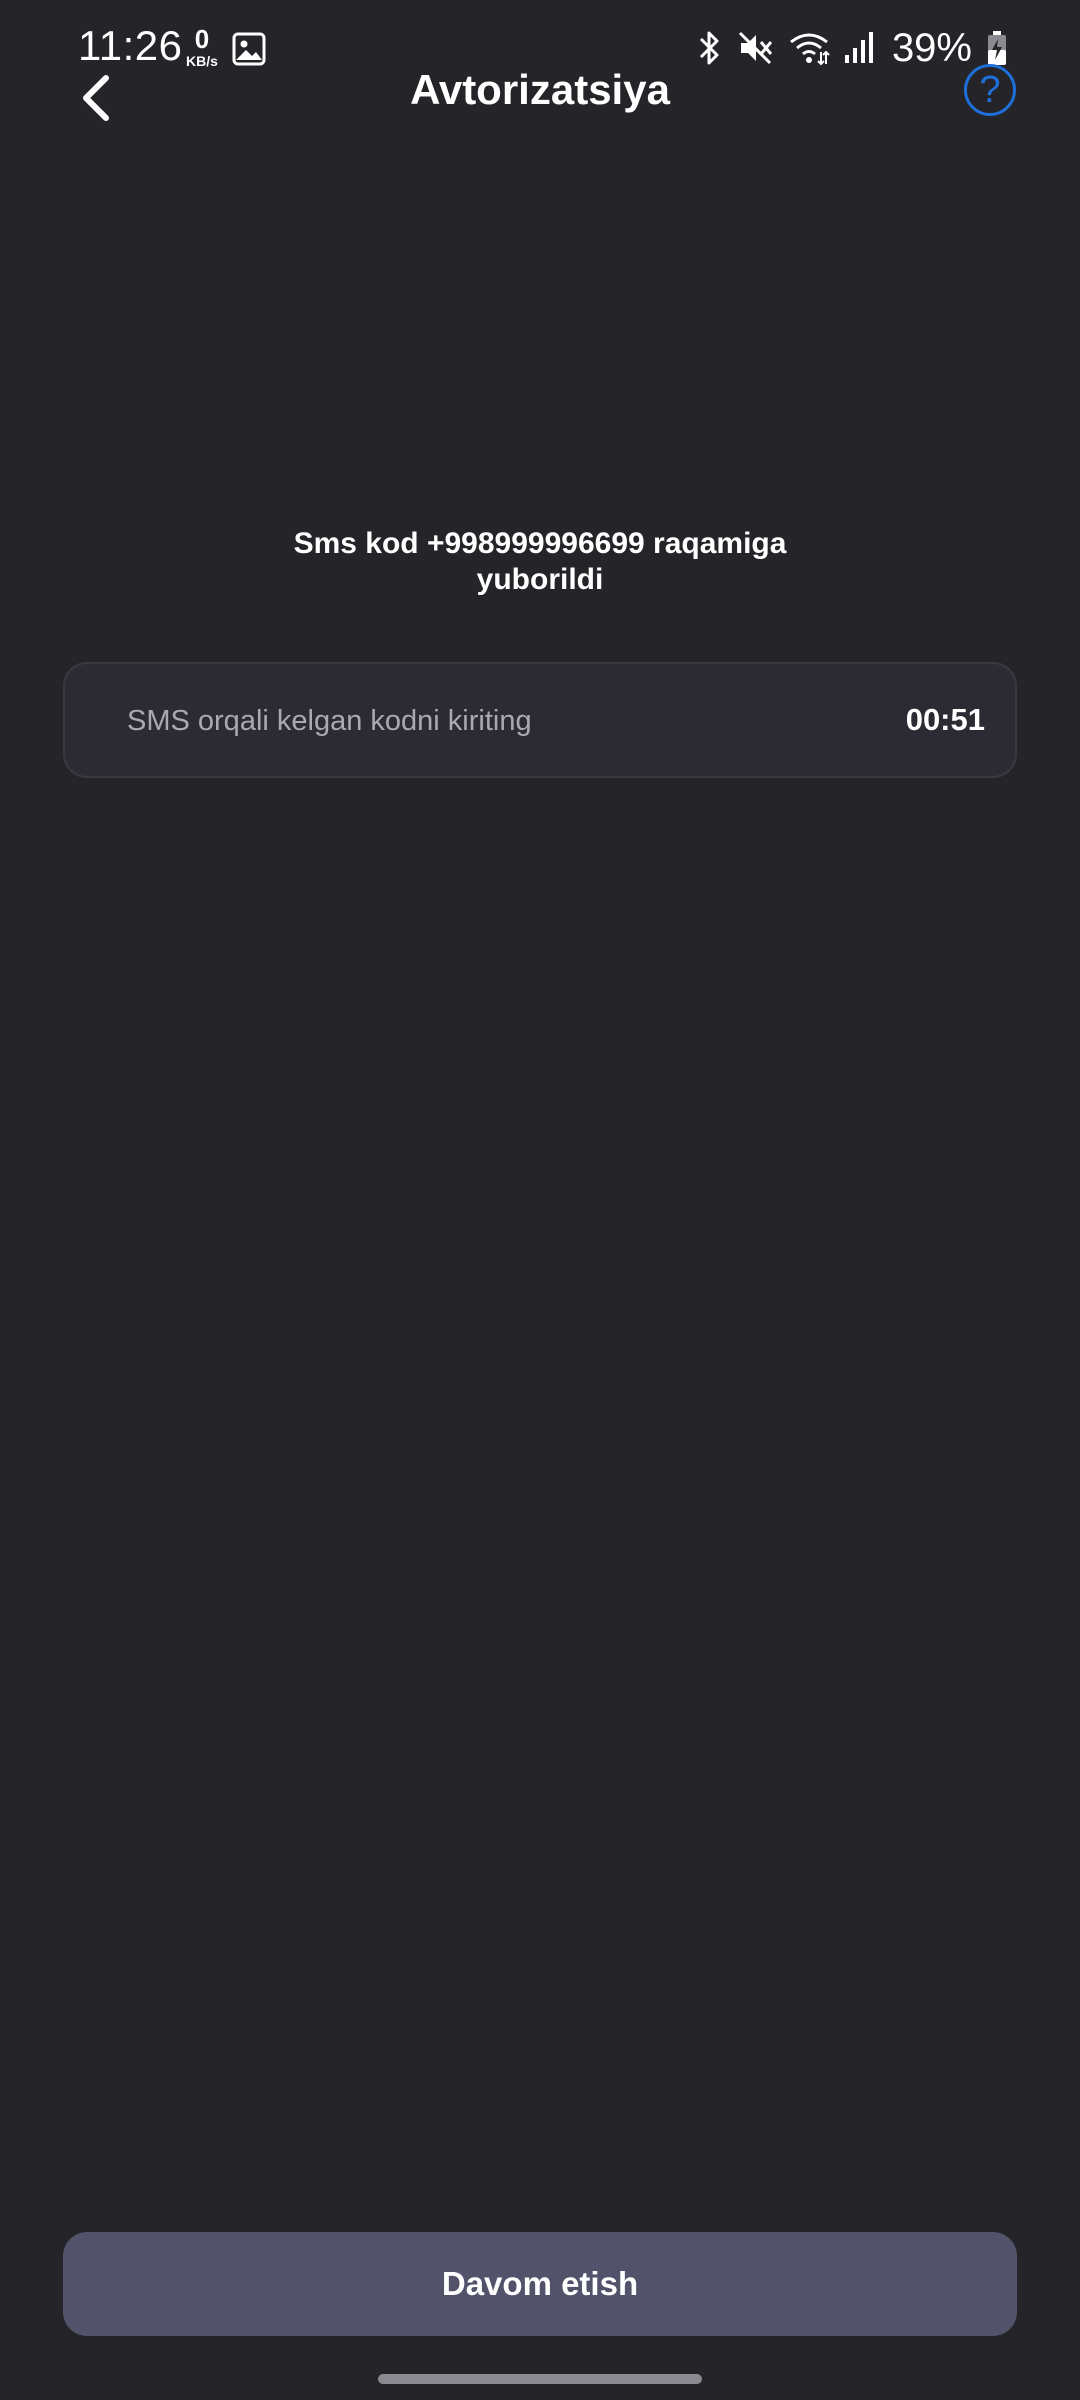 The width and height of the screenshot is (1080, 2400). Describe the element at coordinates (540, 2379) in the screenshot. I see `home-indicator` at that location.